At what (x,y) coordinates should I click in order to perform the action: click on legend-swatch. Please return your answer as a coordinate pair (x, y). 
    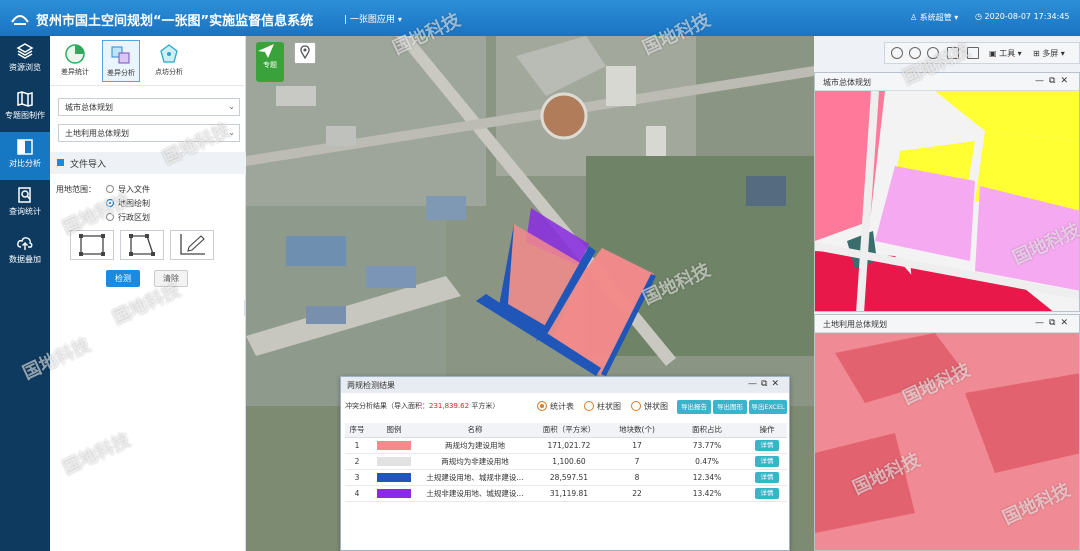
    Looking at the image, I should click on (394, 477).